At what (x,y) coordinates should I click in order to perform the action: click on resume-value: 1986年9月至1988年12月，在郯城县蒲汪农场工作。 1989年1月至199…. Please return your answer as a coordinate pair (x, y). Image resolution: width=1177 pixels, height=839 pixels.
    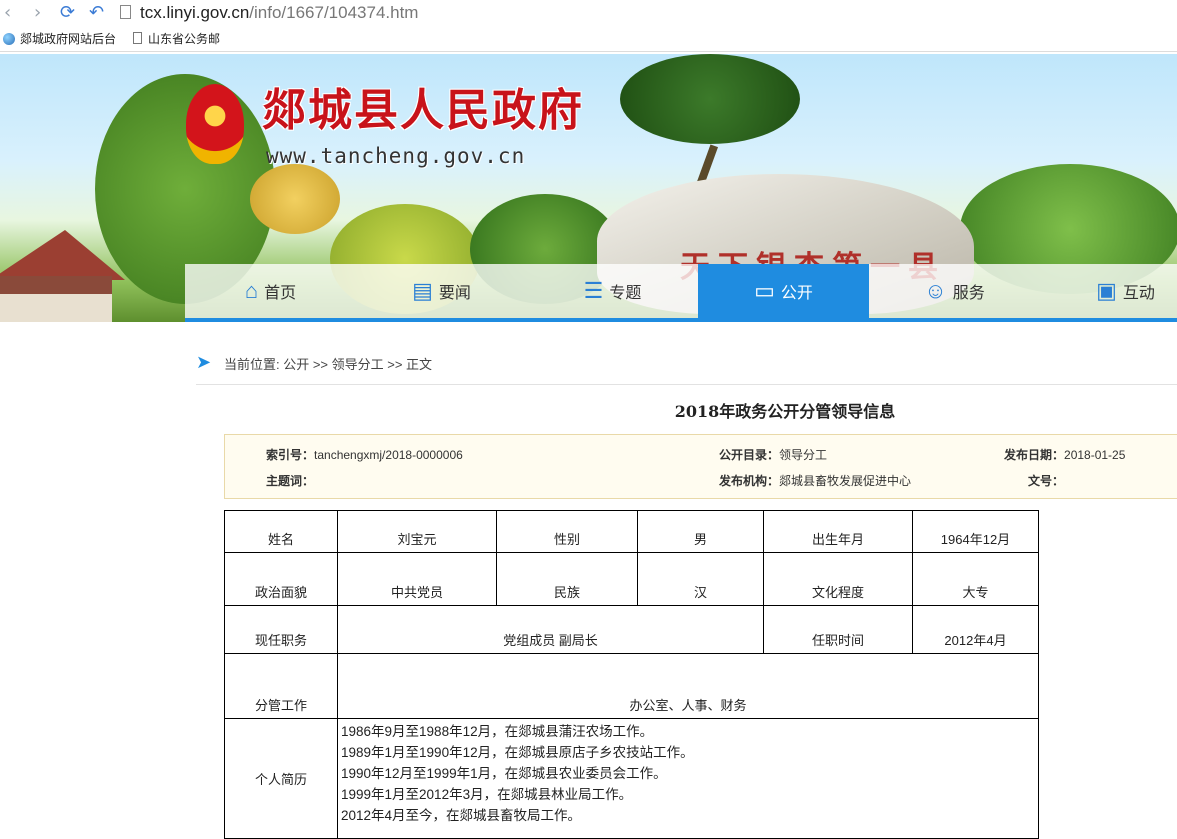
    Looking at the image, I should click on (688, 778).